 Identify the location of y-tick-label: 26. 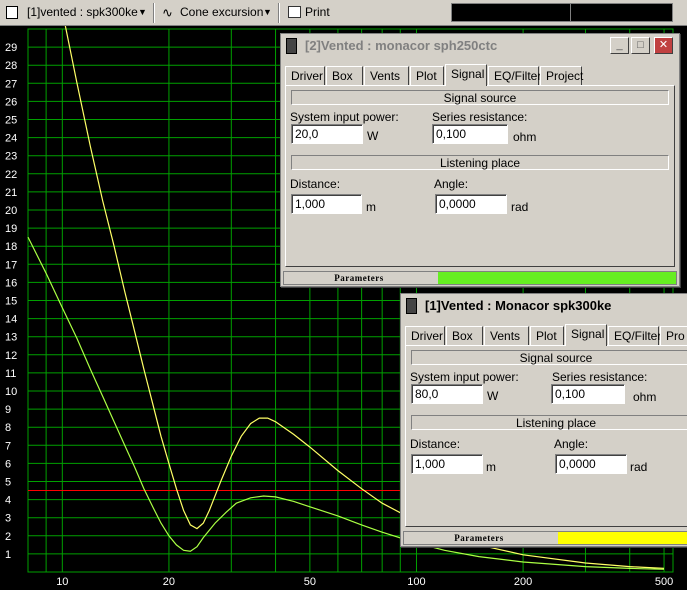
(11, 102).